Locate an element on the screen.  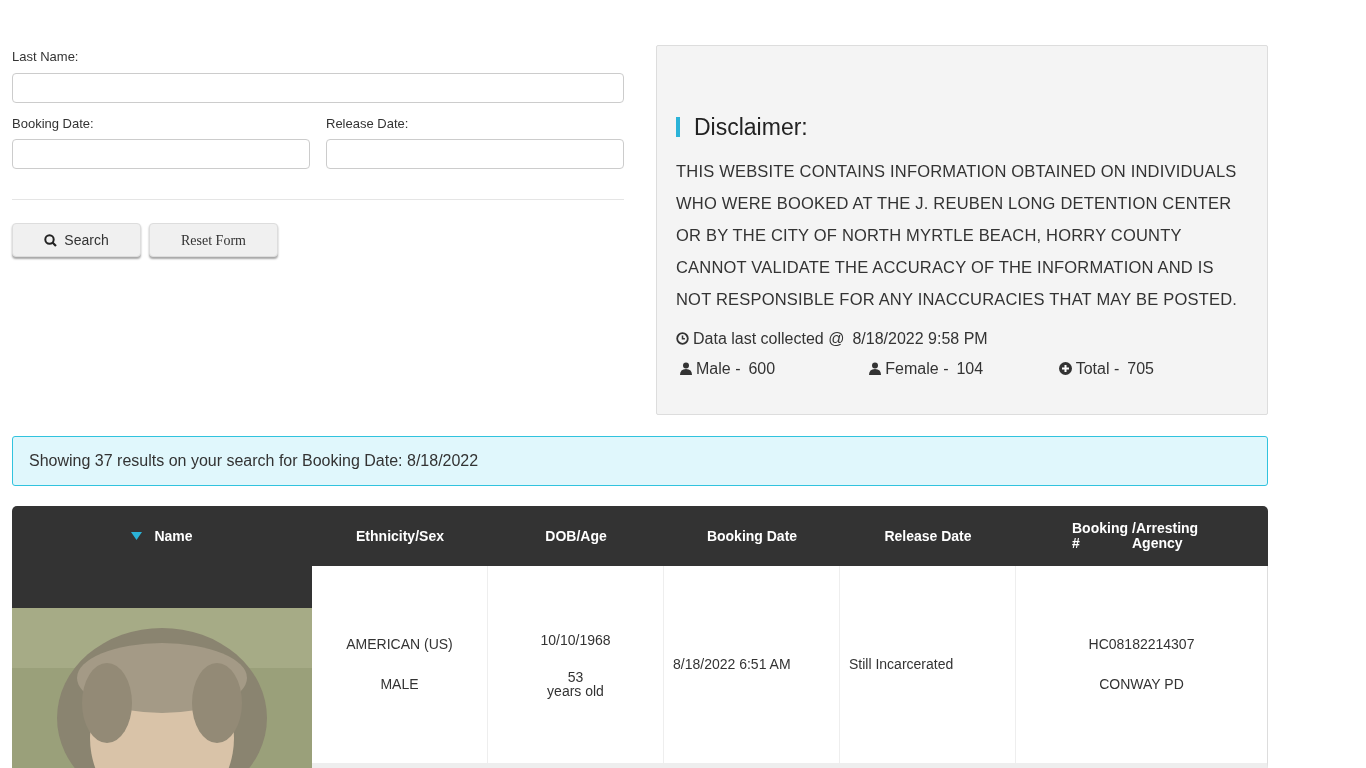
ethnicity-text: AMERICAN (US) is located at coordinates (399, 644).